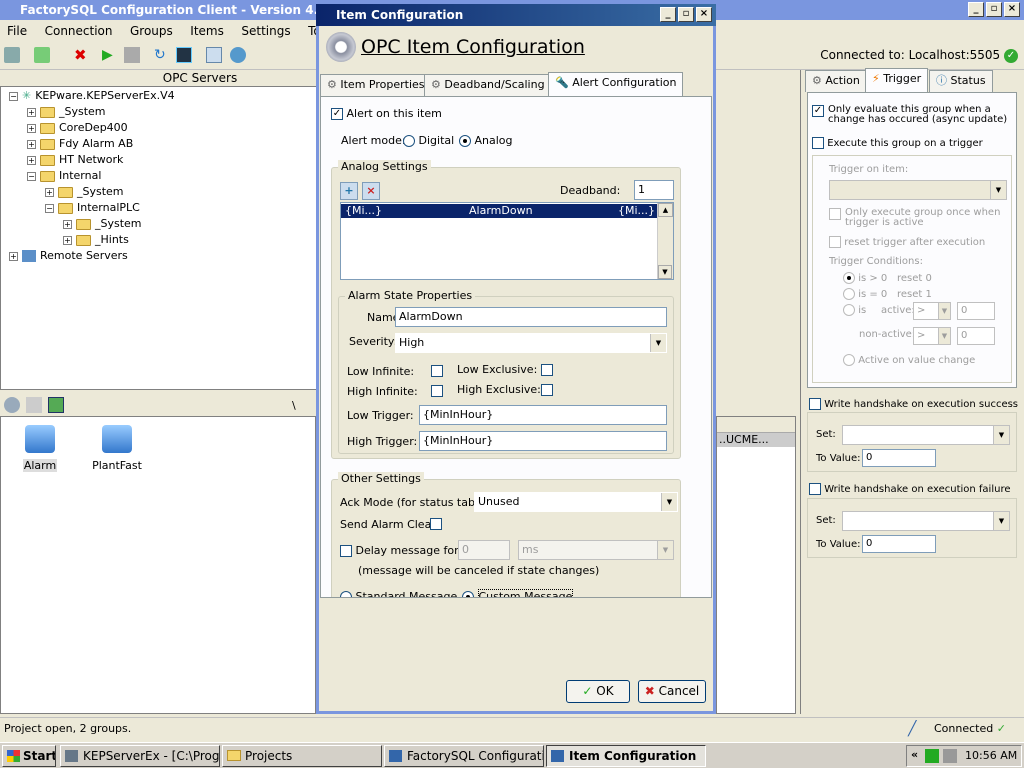  Describe the element at coordinates (865, 294) in the screenshot. I see `cond-eq0-row: is = 0` at that location.